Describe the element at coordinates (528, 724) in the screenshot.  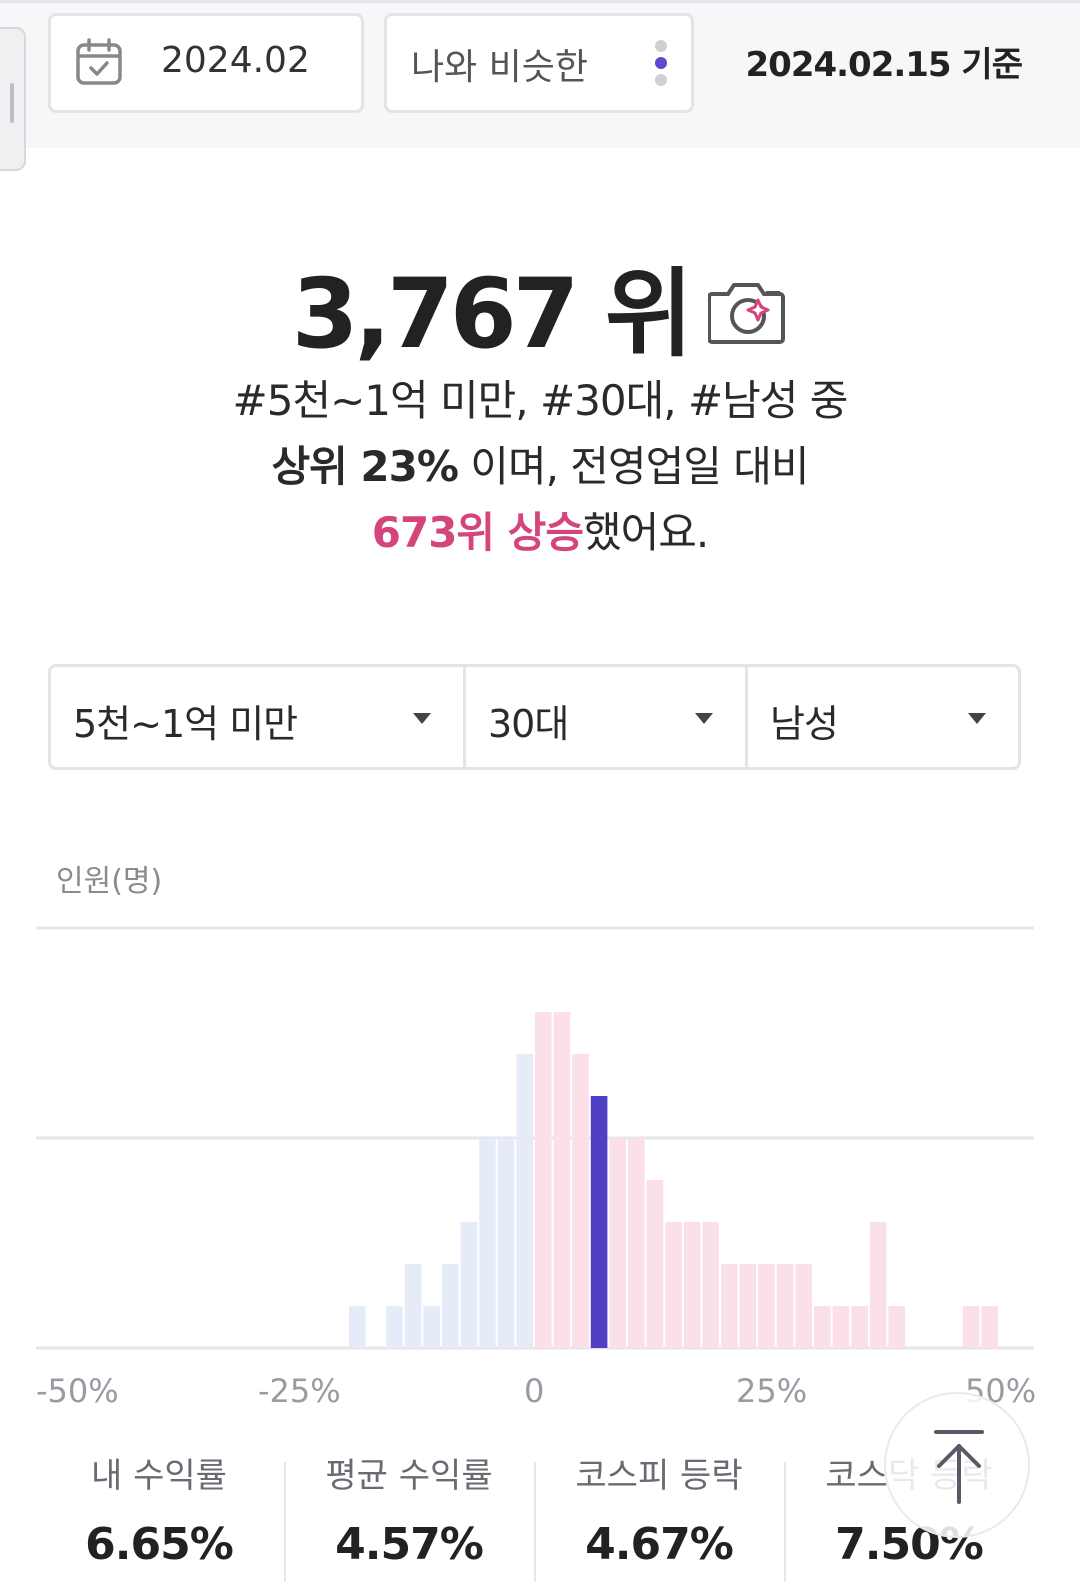
I see `age-group-value: 30대` at that location.